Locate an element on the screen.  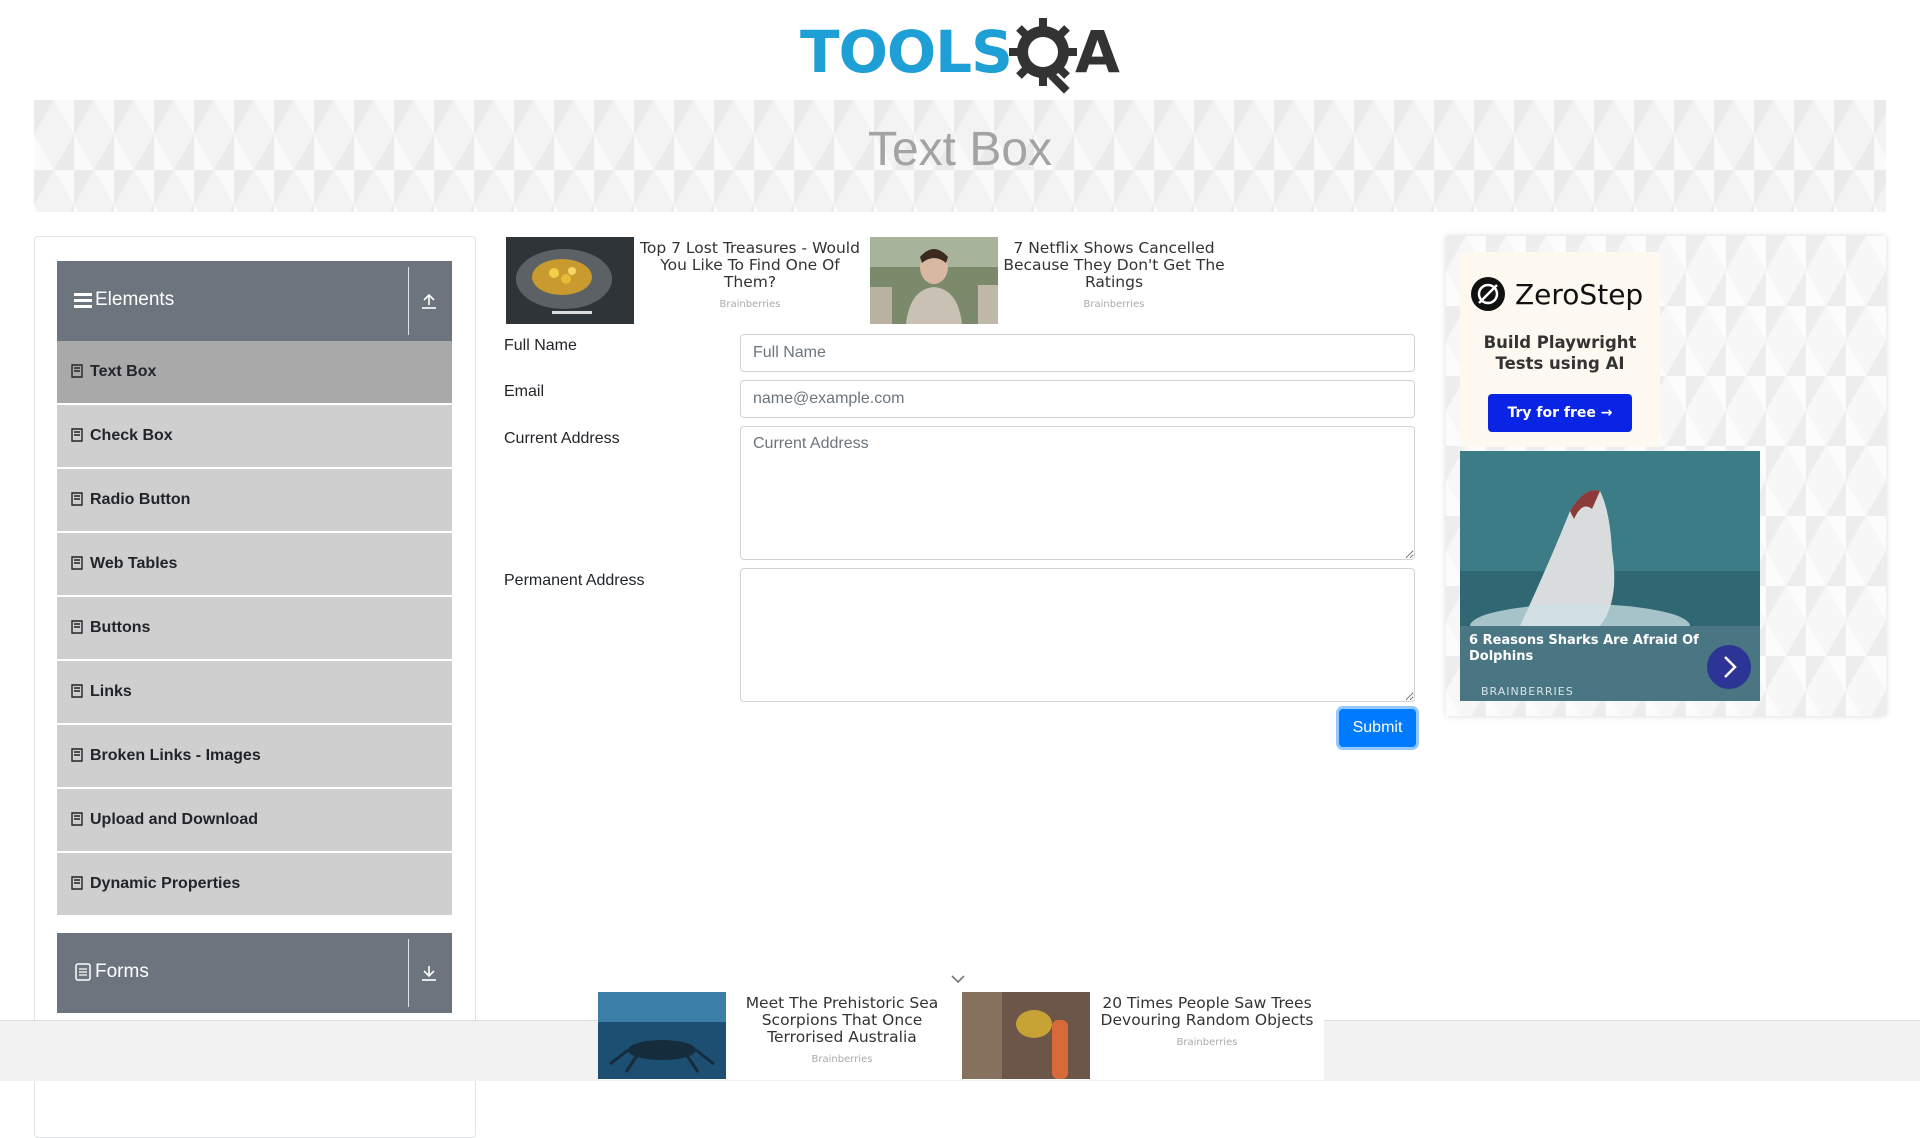
logo-tools-text: TOOLS is located at coordinates (906, 52).